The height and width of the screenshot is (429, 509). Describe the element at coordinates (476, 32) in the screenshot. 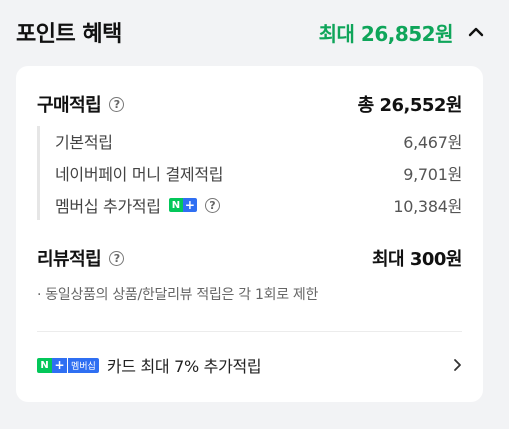

I see `chevron-up-icon` at that location.